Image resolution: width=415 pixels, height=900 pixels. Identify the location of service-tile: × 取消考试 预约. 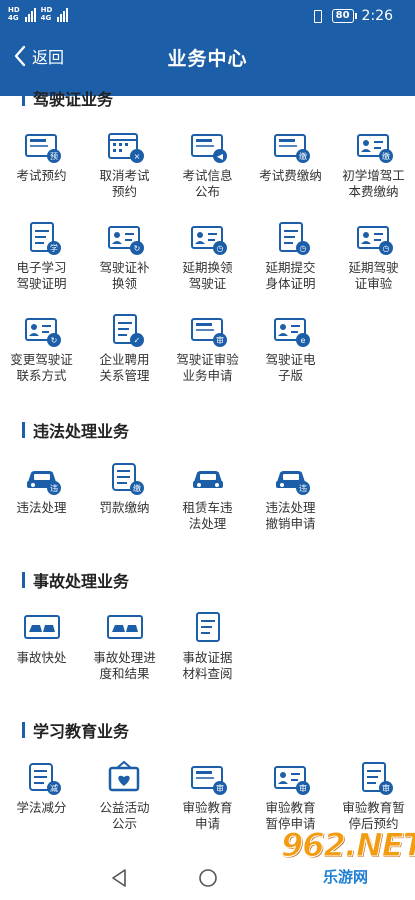
(124, 174).